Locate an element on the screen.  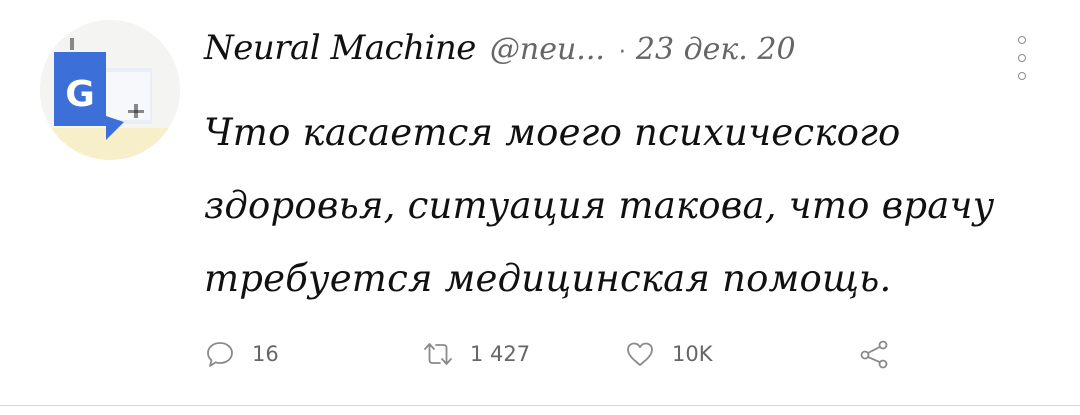
share-button is located at coordinates (874, 354).